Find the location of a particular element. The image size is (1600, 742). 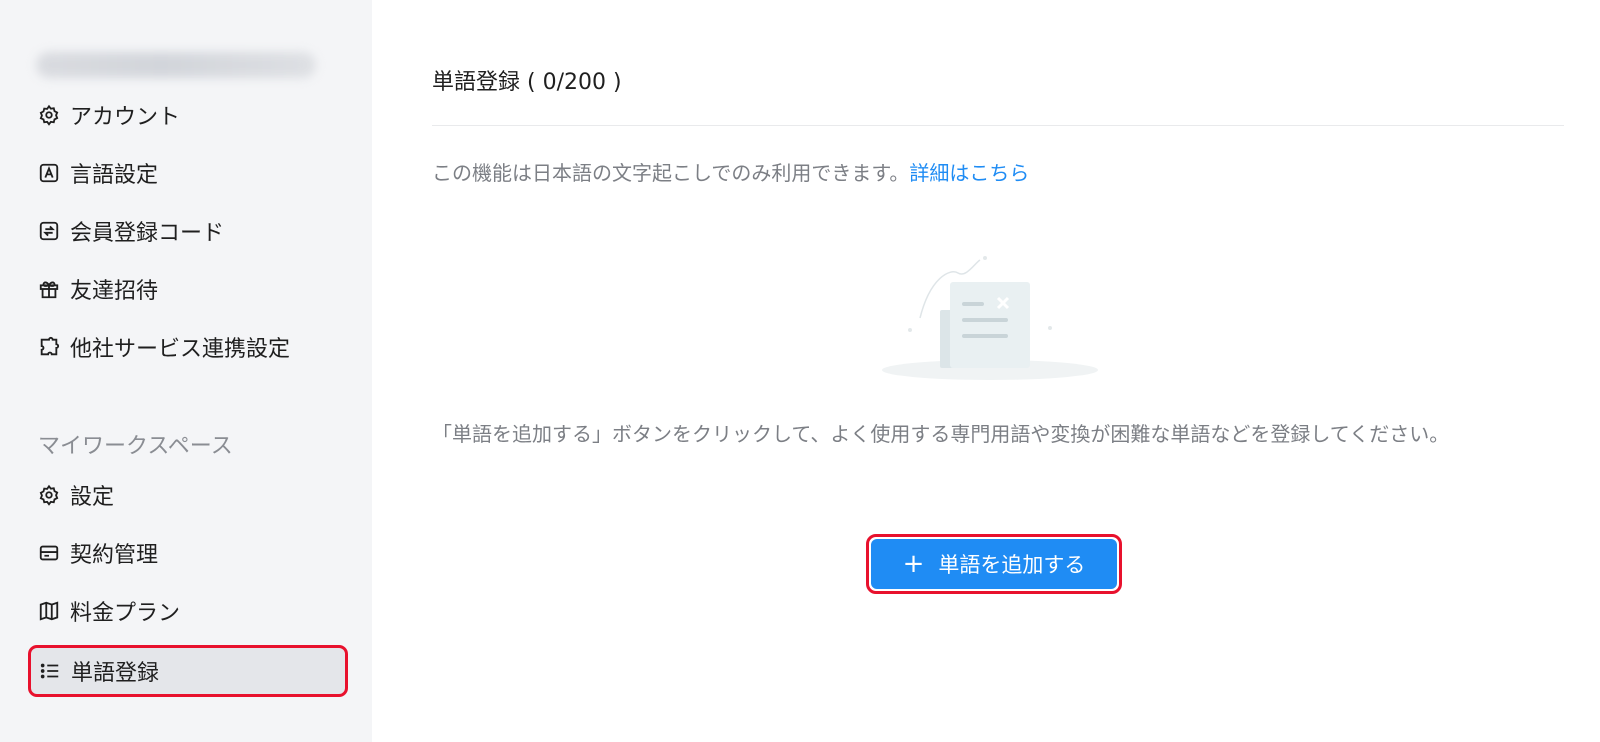

add-word-button-label: 単語を追加する is located at coordinates (1012, 565).